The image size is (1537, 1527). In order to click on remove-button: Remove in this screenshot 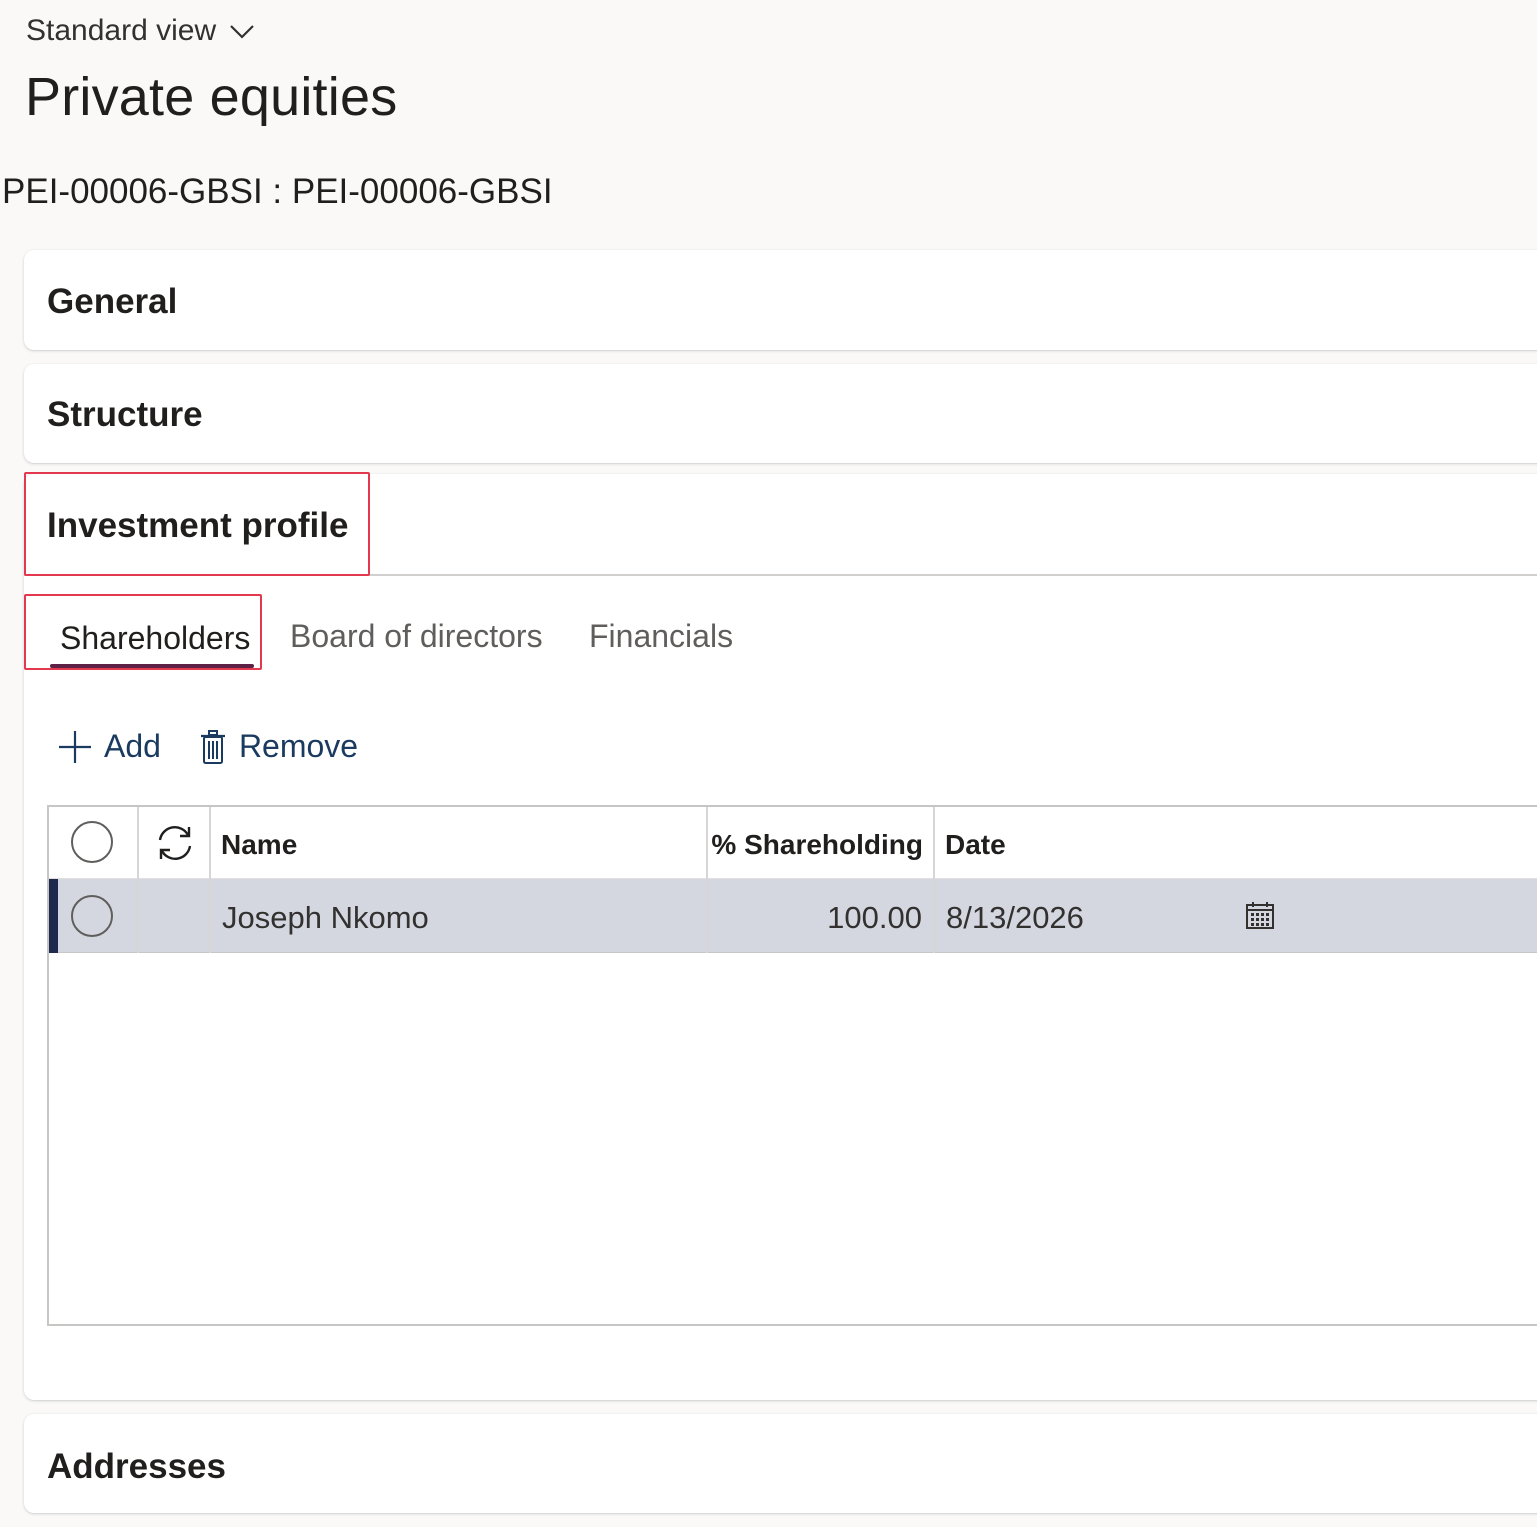, I will do `click(278, 746)`.